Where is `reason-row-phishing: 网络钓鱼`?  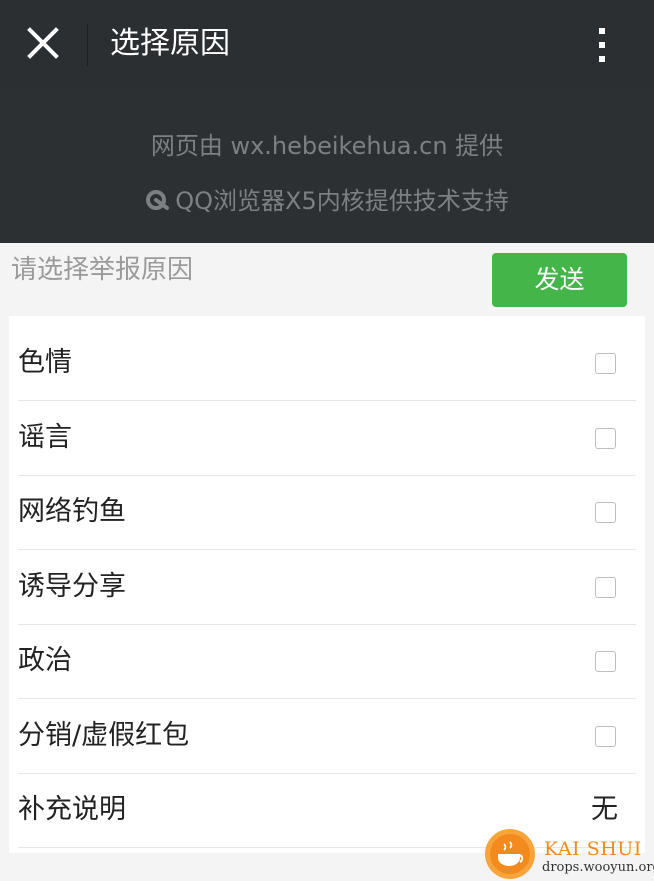
reason-row-phishing: 网络钓鱼 is located at coordinates (327, 512).